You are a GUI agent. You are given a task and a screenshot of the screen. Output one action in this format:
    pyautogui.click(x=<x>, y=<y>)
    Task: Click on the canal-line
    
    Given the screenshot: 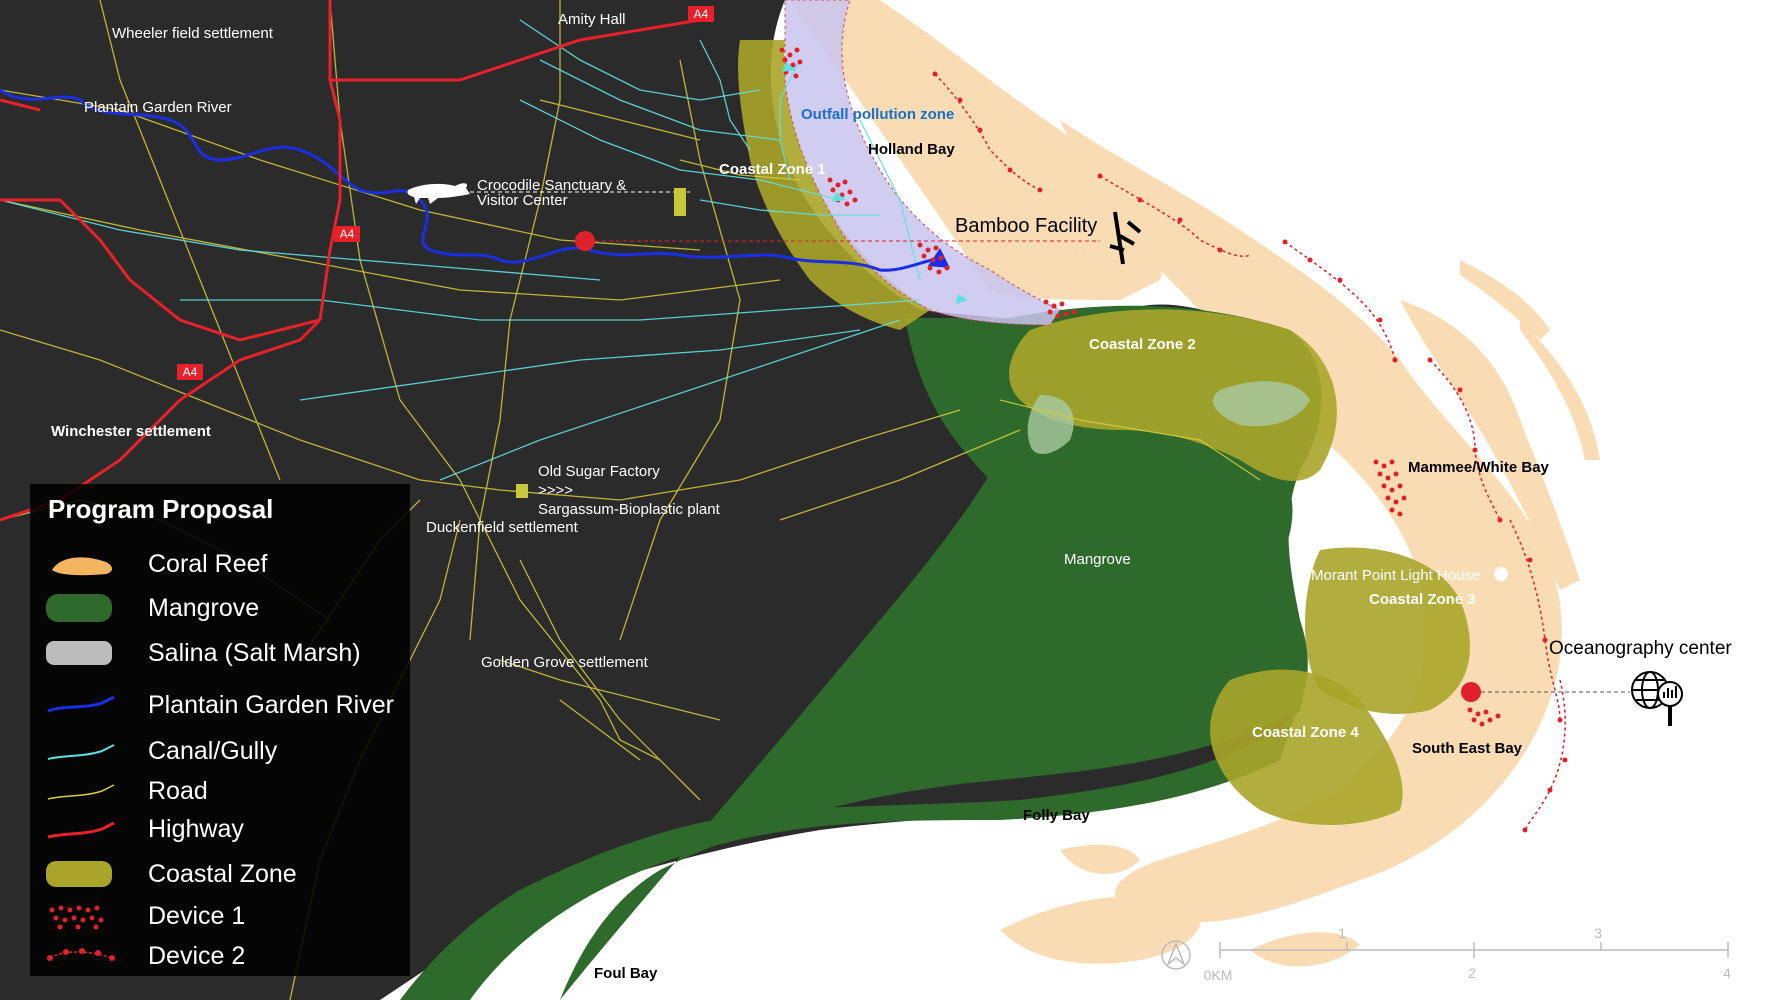 What is the action you would take?
    pyautogui.click(x=81, y=752)
    